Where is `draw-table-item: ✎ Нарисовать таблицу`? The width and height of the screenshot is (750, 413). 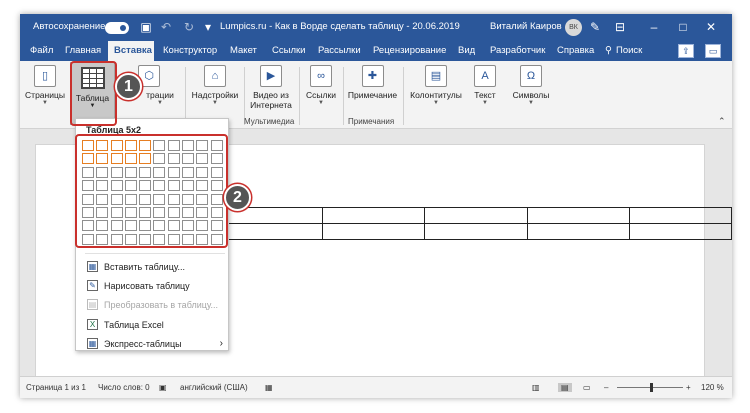 draw-table-item: ✎ Нарисовать таблицу is located at coordinates (155, 286).